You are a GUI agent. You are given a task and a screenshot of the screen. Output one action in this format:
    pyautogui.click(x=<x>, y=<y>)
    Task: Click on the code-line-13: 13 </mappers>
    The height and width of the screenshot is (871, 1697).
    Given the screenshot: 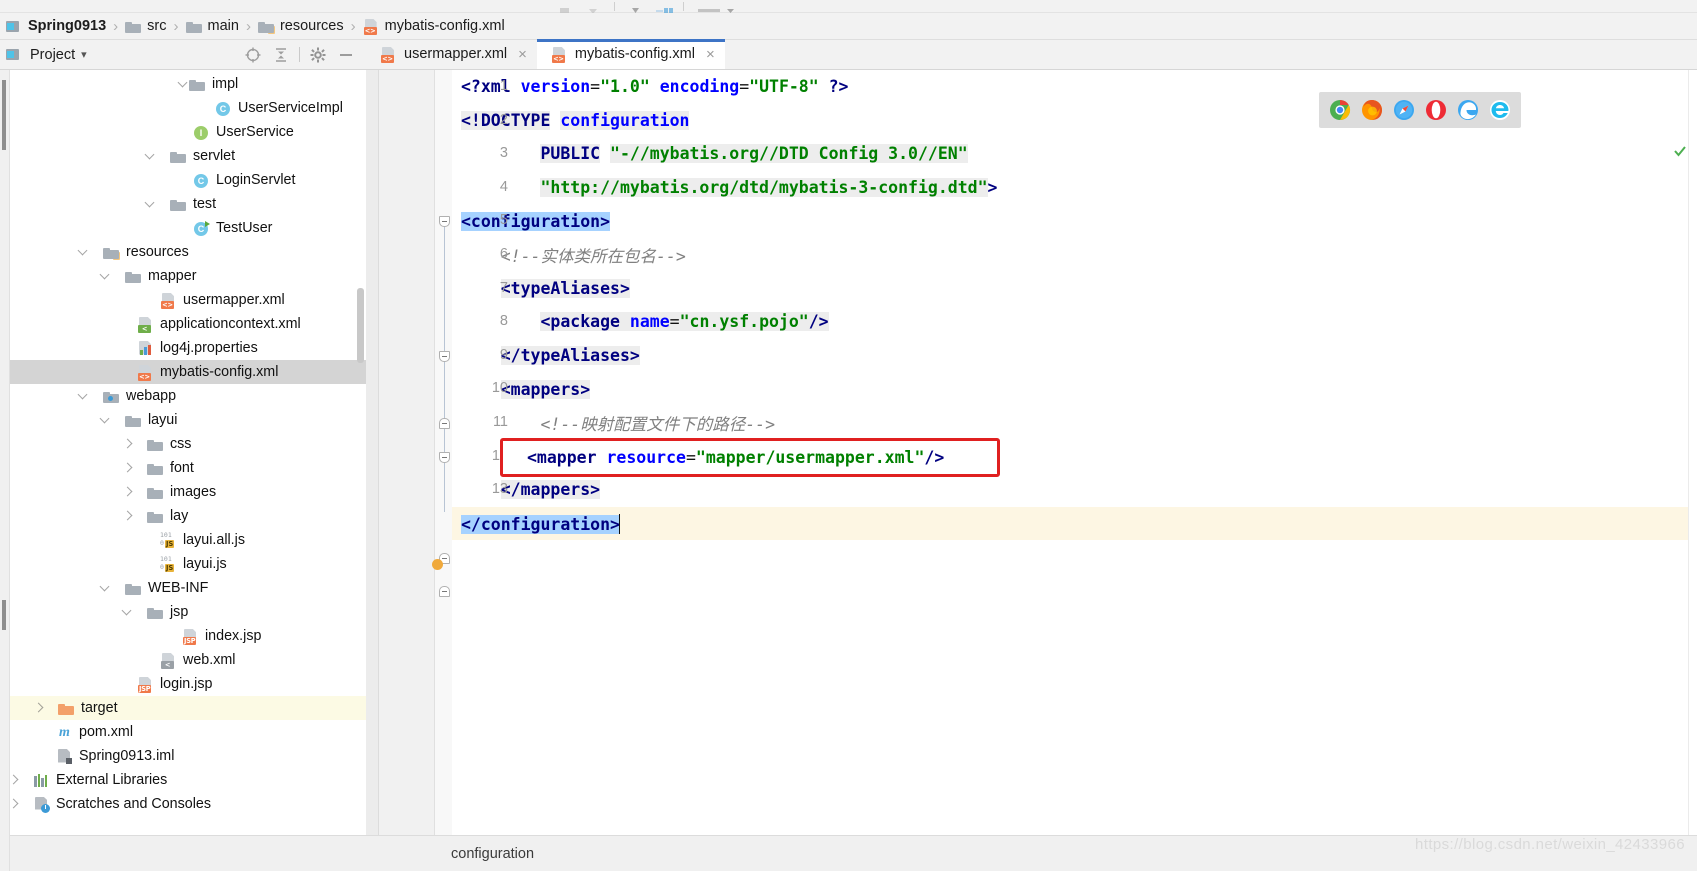 What is the action you would take?
    pyautogui.click(x=1074, y=490)
    